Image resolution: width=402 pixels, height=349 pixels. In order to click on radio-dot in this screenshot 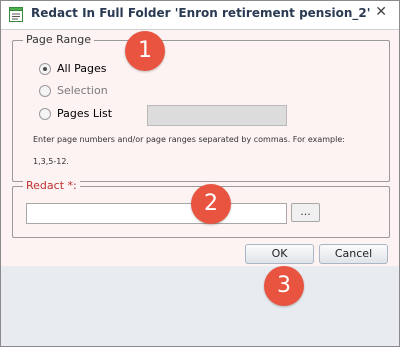, I will do `click(45, 69)`.